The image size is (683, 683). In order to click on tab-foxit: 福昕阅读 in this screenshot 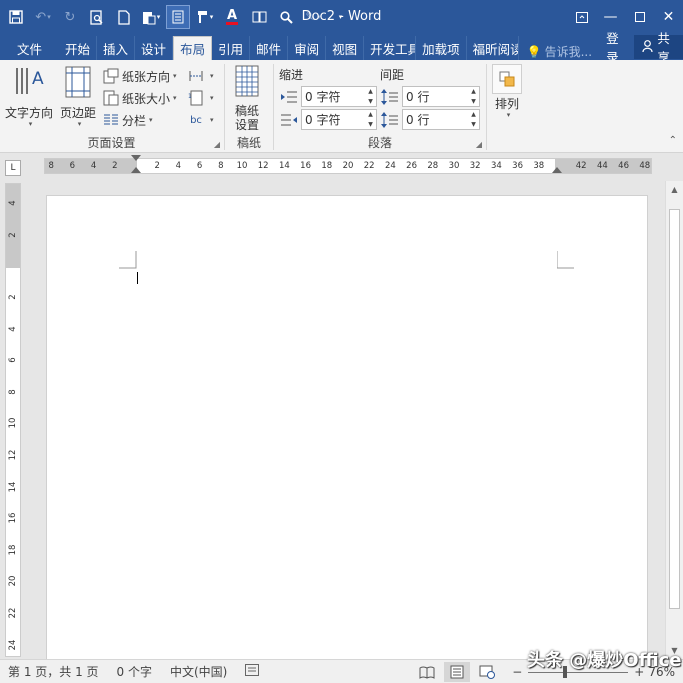, I will do `click(493, 48)`.